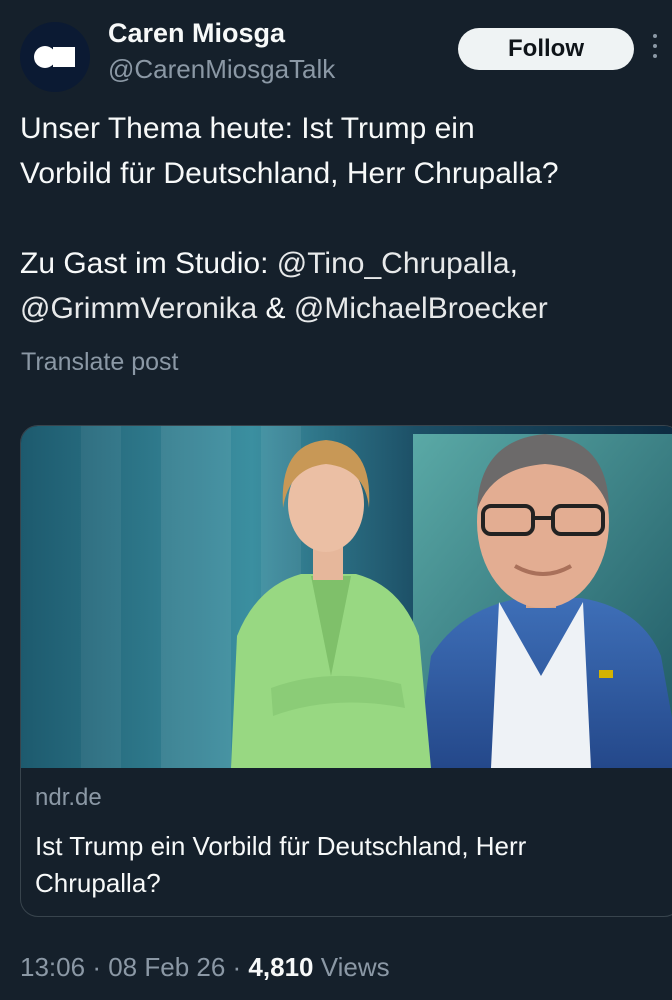 The height and width of the screenshot is (1000, 672). Describe the element at coordinates (196, 33) in the screenshot. I see `author-name: Caren Miosga` at that location.